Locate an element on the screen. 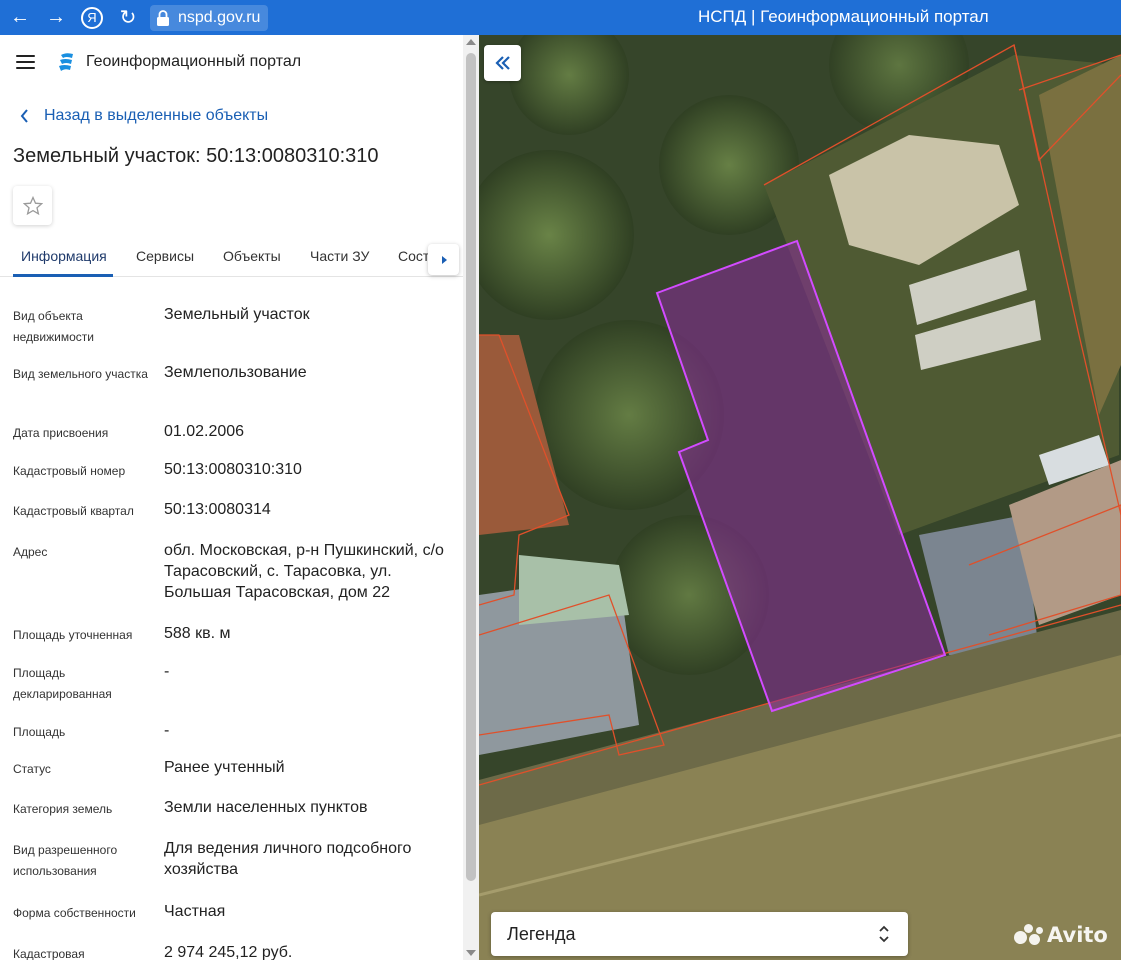 This screenshot has width=1121, height=960. tab-services: Сервисы is located at coordinates (165, 256).